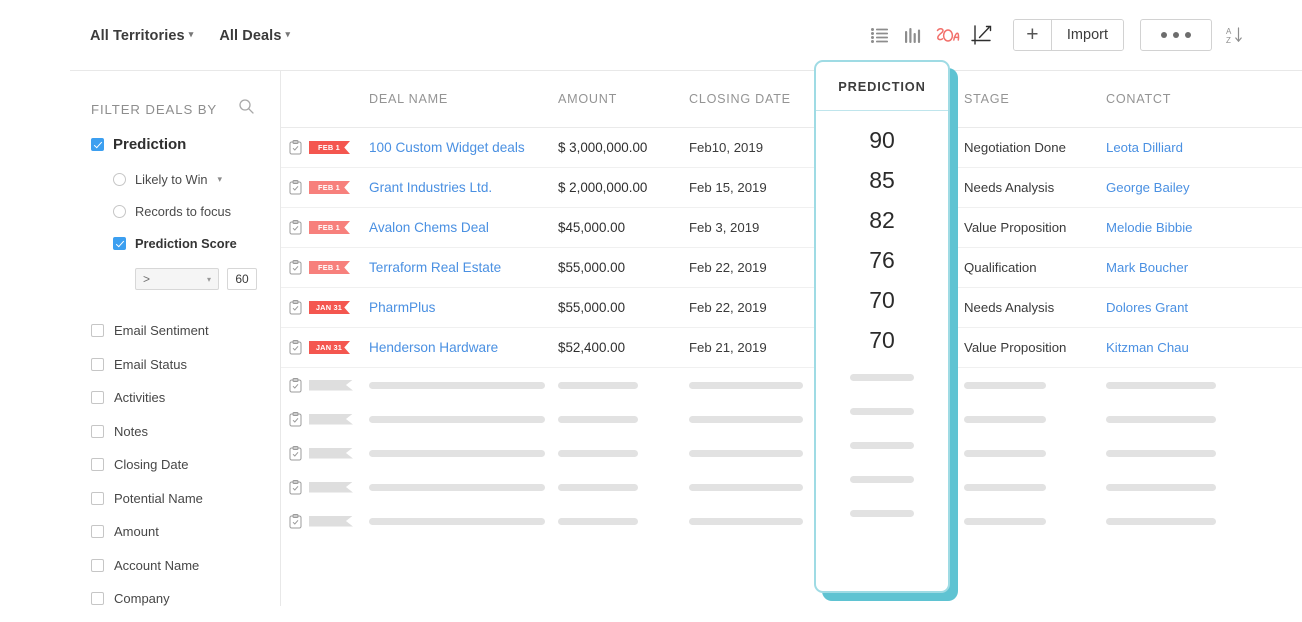 The image size is (1302, 622). Describe the element at coordinates (254, 35) in the screenshot. I see `deals-filter-dropdown: All Deals ▾` at that location.